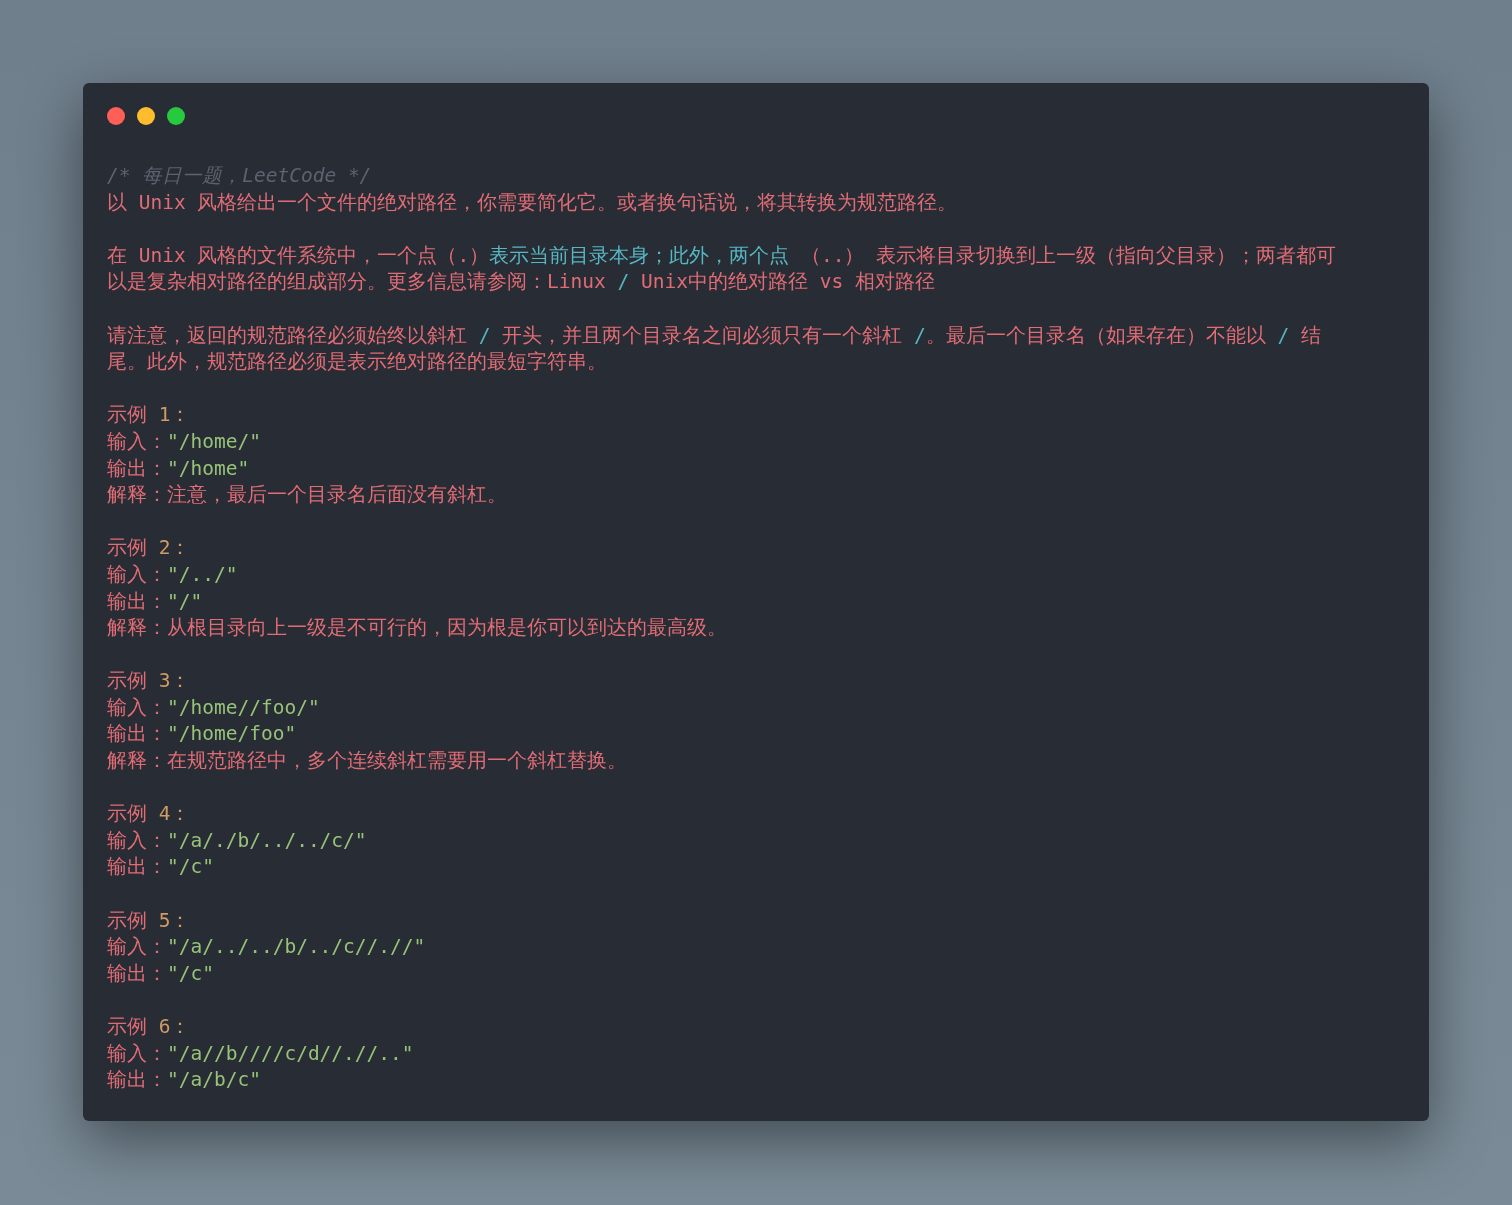 This screenshot has width=1512, height=1205. What do you see at coordinates (417, 628) in the screenshot?
I see `code-line: 解释：从根目录向上一级是不可行的，因为根是你可以到达的最高级。` at bounding box center [417, 628].